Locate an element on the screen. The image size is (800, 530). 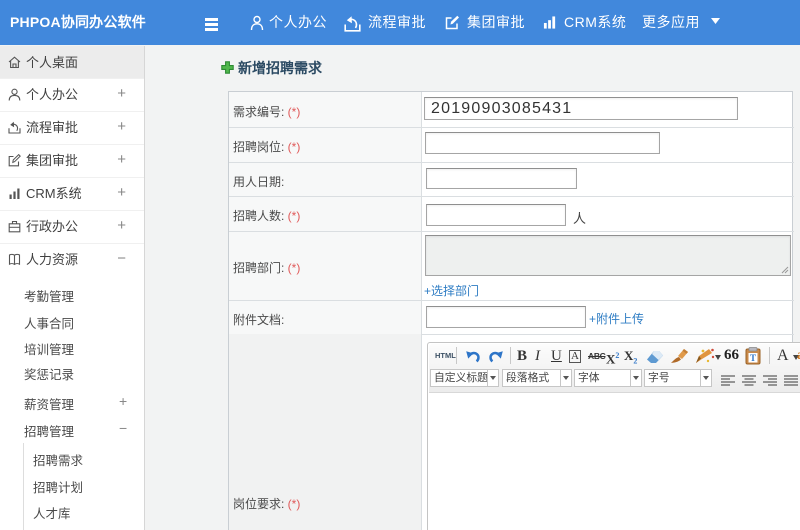
svg-text: T is located at coordinates (753, 358).